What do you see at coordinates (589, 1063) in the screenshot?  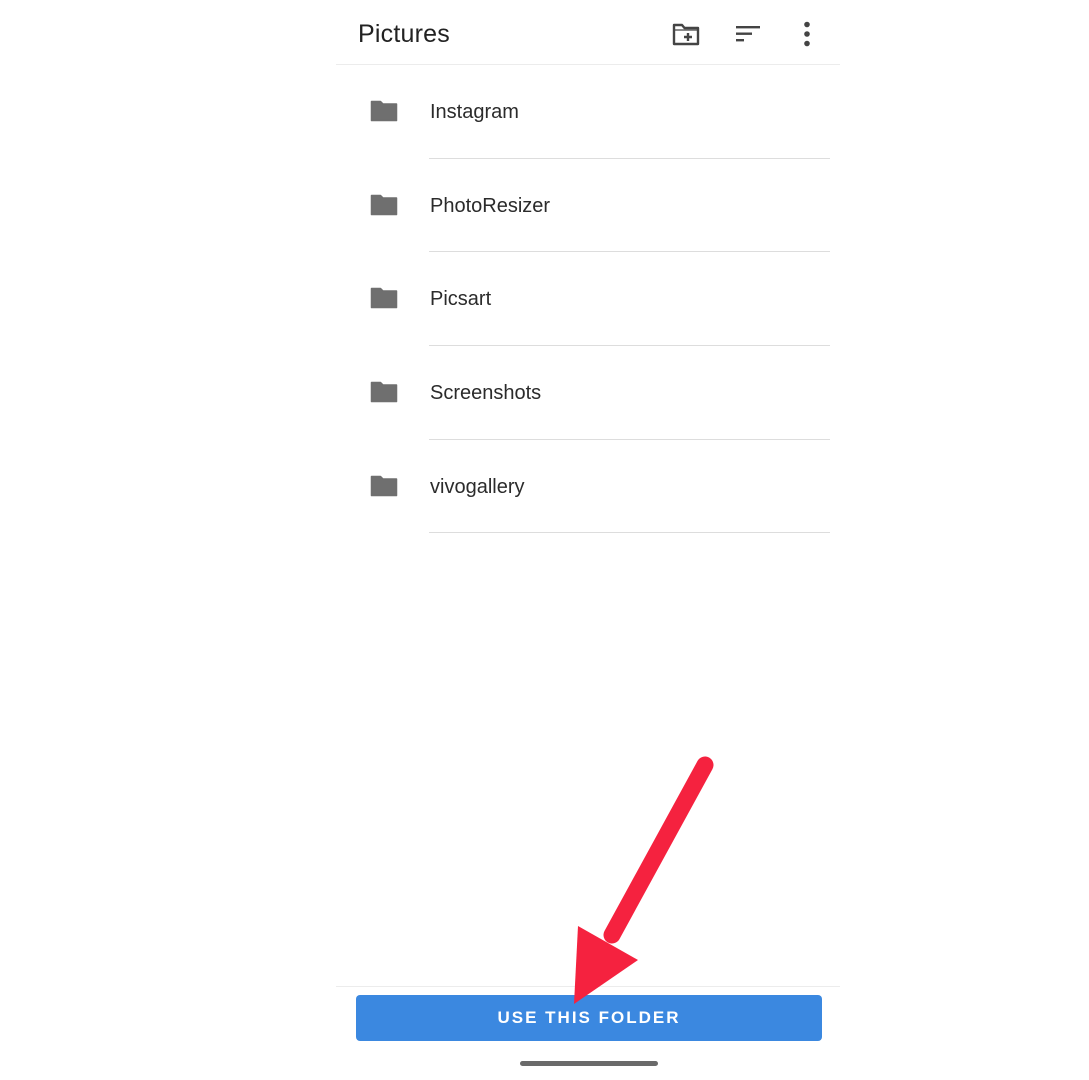 I see `home-indicator` at bounding box center [589, 1063].